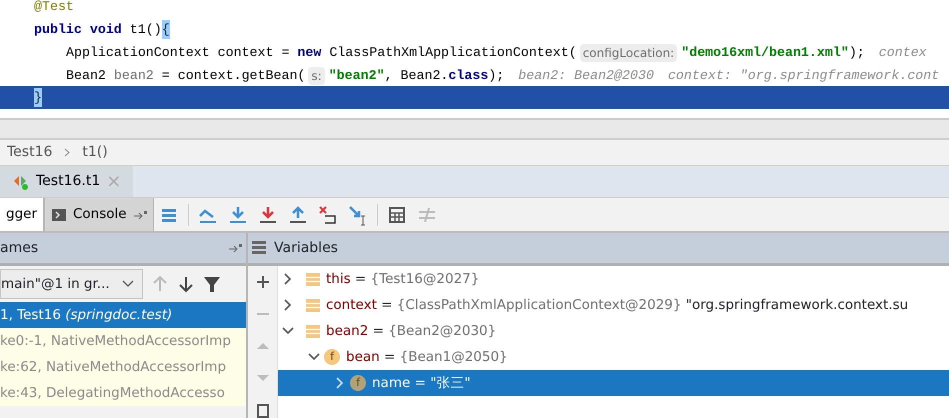 The image size is (949, 418). I want to click on stack-frame: 1, Test16 (springdoc.test), so click(123, 315).